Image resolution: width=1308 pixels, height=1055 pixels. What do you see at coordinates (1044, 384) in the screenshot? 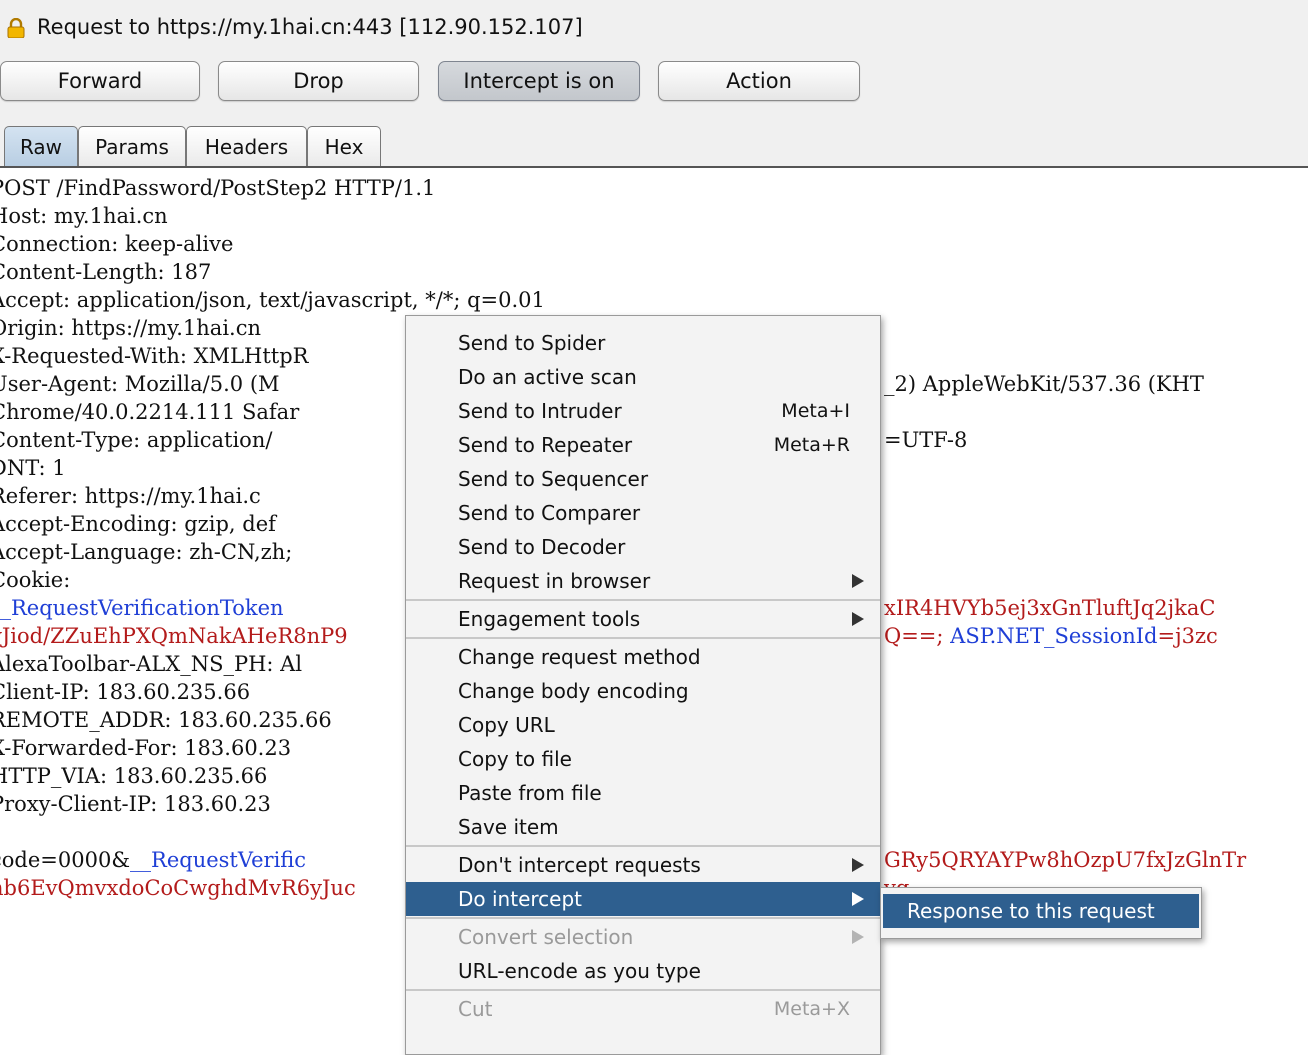
I see `request-text: _2) AppleWebKit/537.36 (KHT` at bounding box center [1044, 384].